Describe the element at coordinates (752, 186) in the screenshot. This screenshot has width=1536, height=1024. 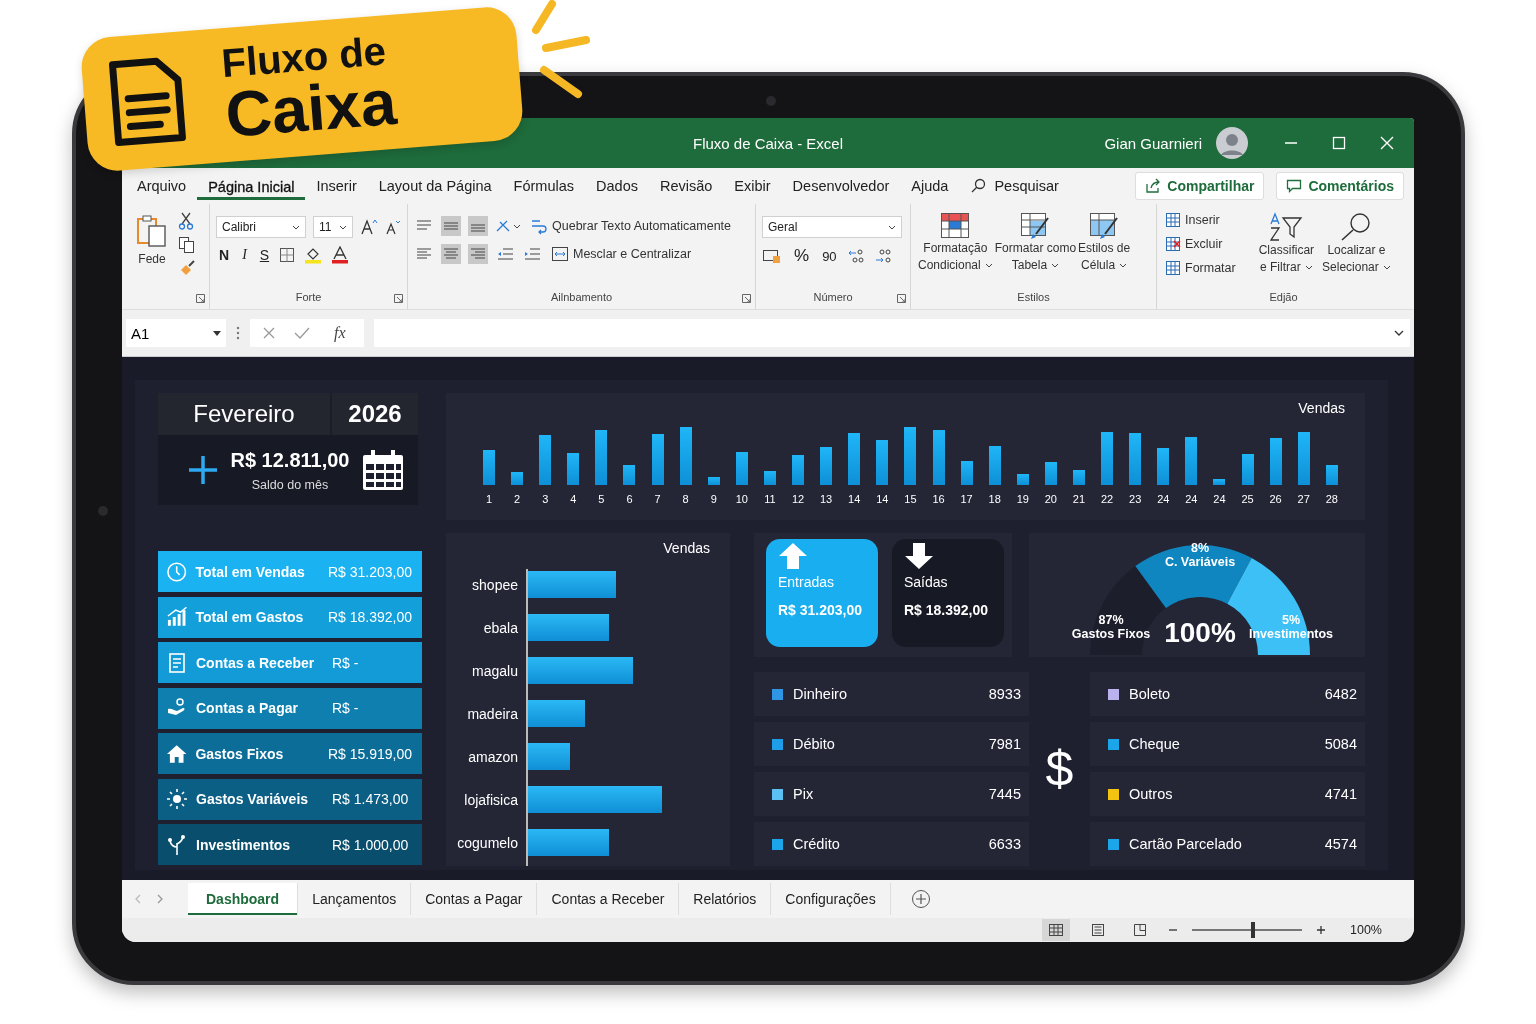
I see `menu-tab: Exibir` at that location.